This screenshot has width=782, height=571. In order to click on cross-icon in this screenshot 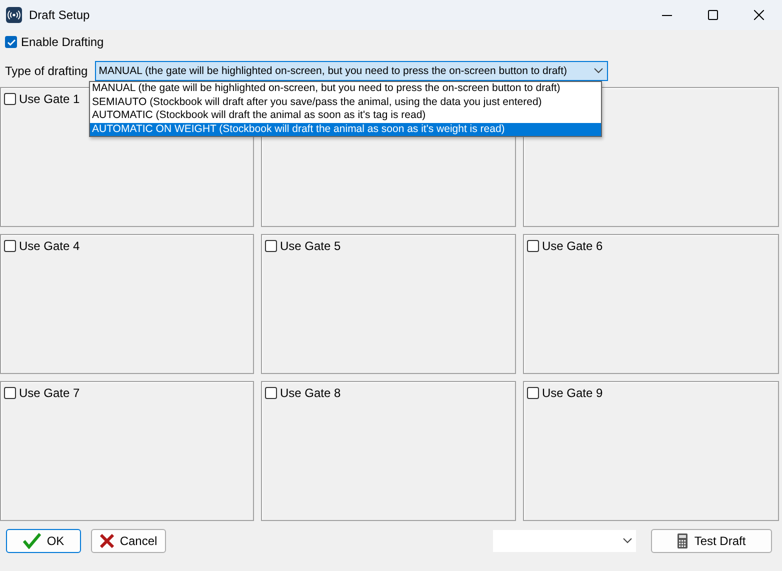, I will do `click(107, 541)`.